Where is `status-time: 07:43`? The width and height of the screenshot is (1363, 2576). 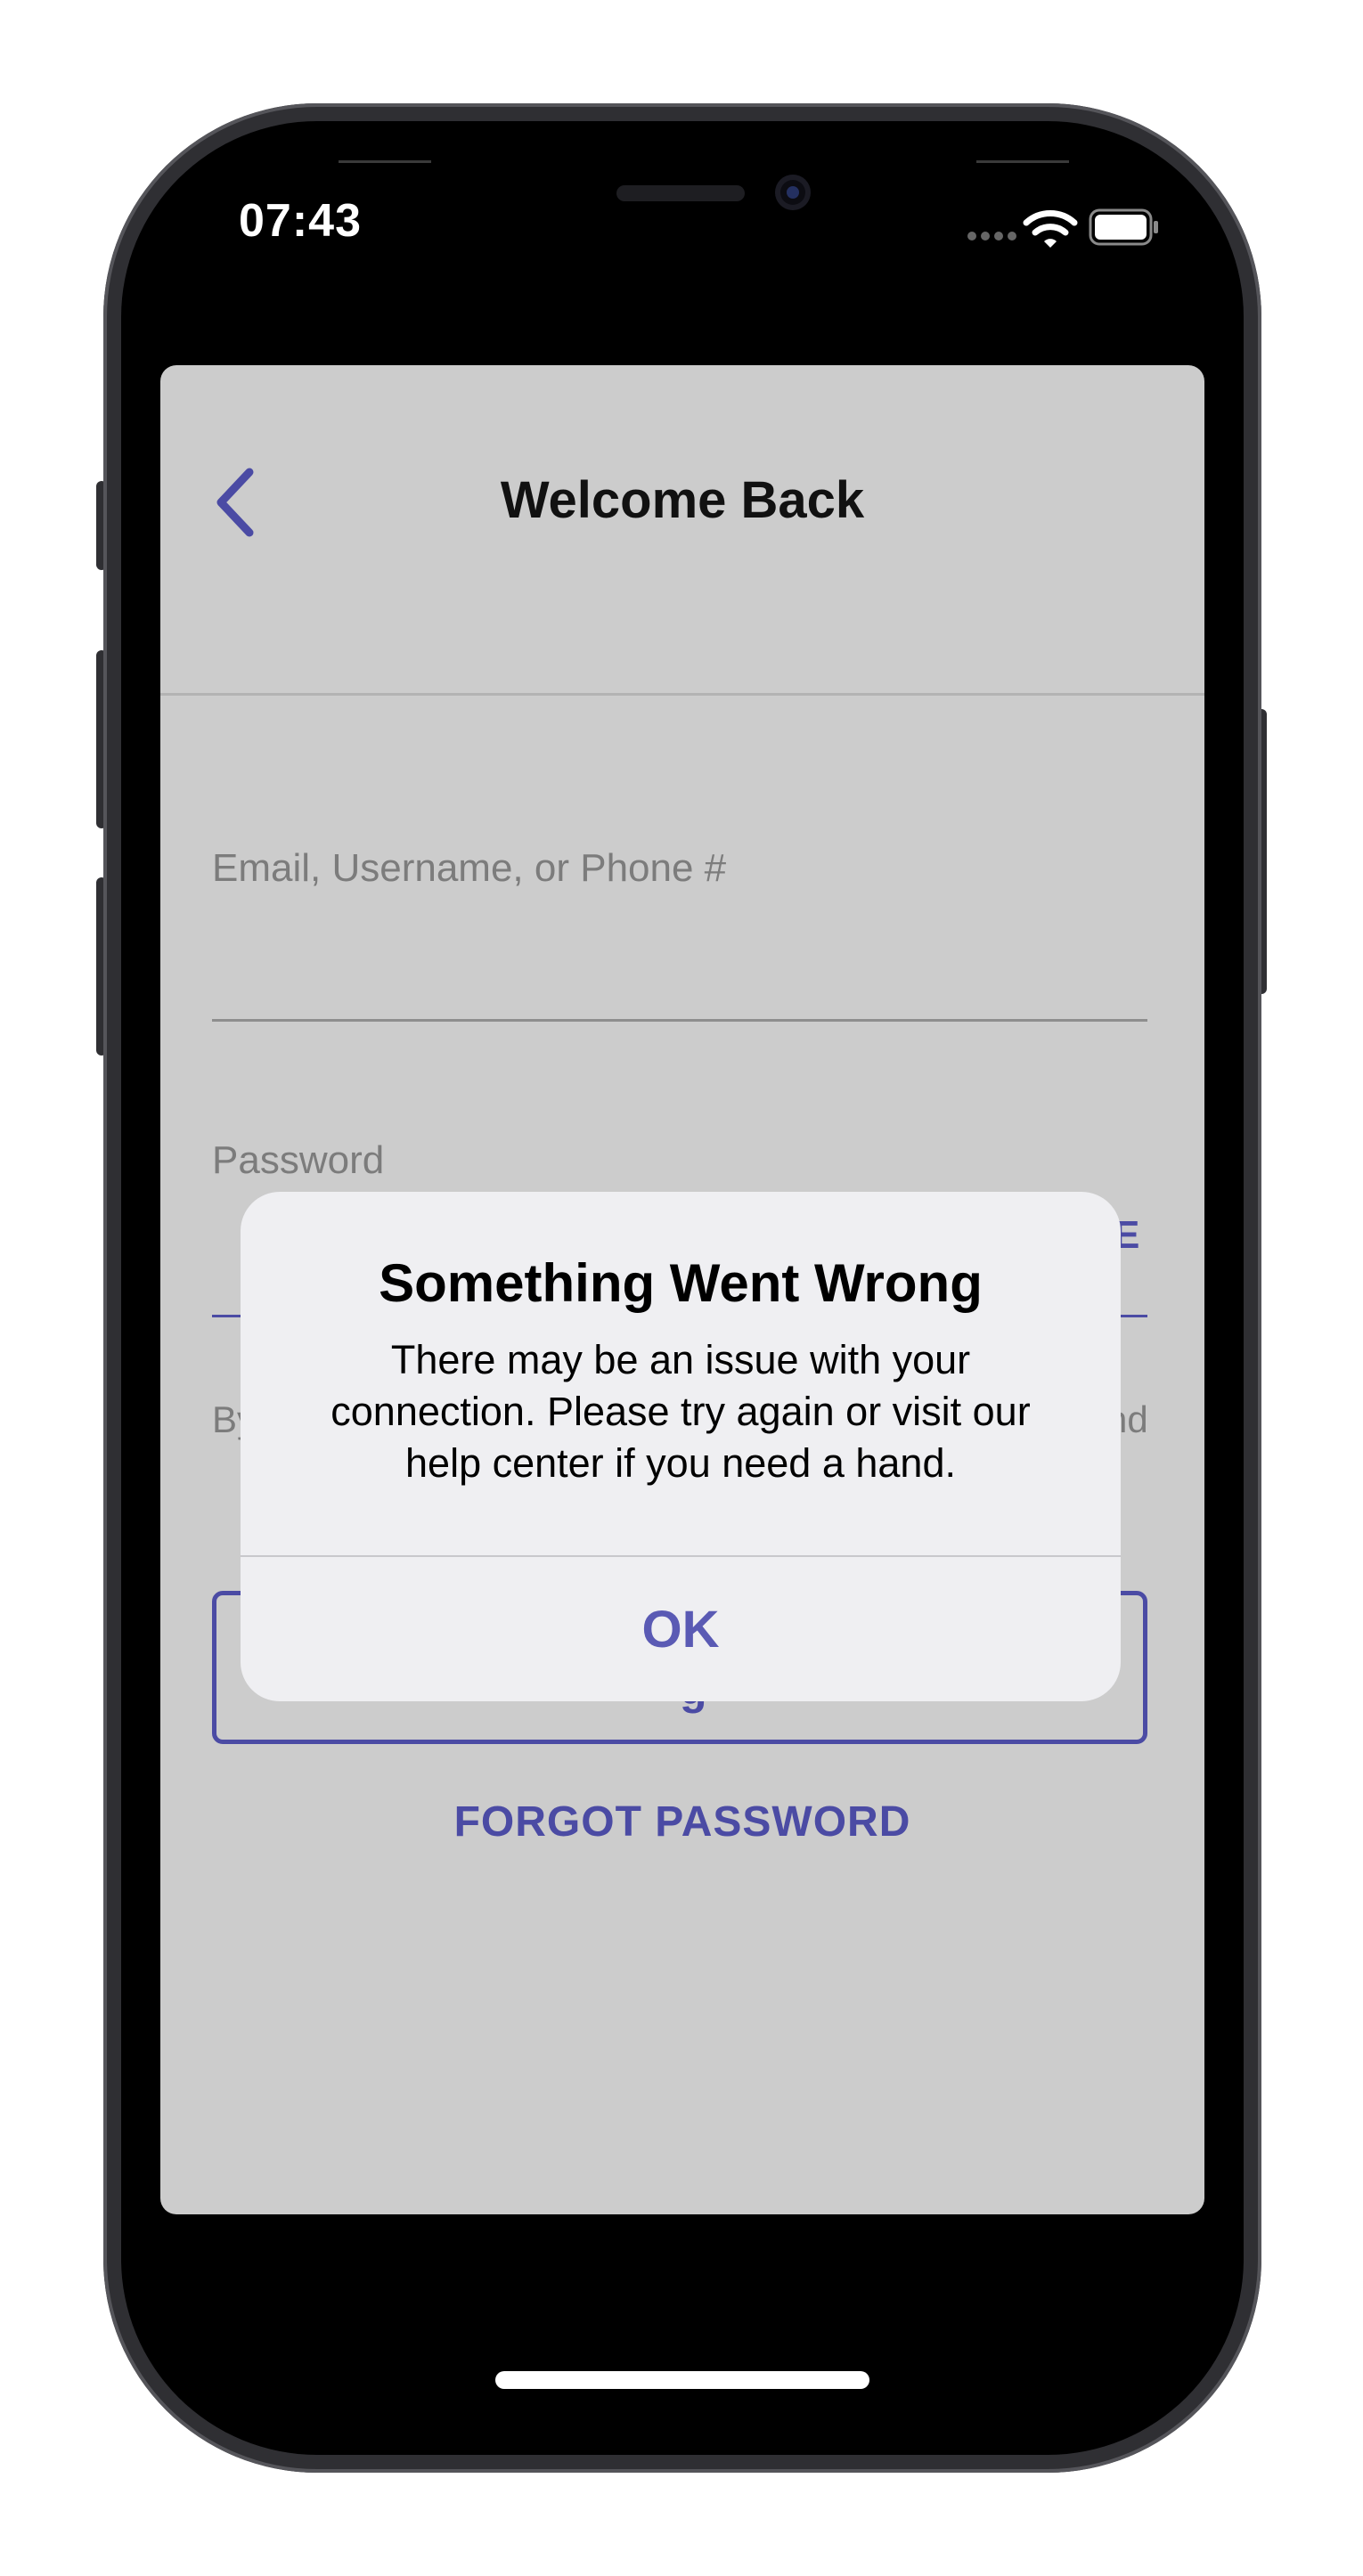
status-time: 07:43 is located at coordinates (301, 221).